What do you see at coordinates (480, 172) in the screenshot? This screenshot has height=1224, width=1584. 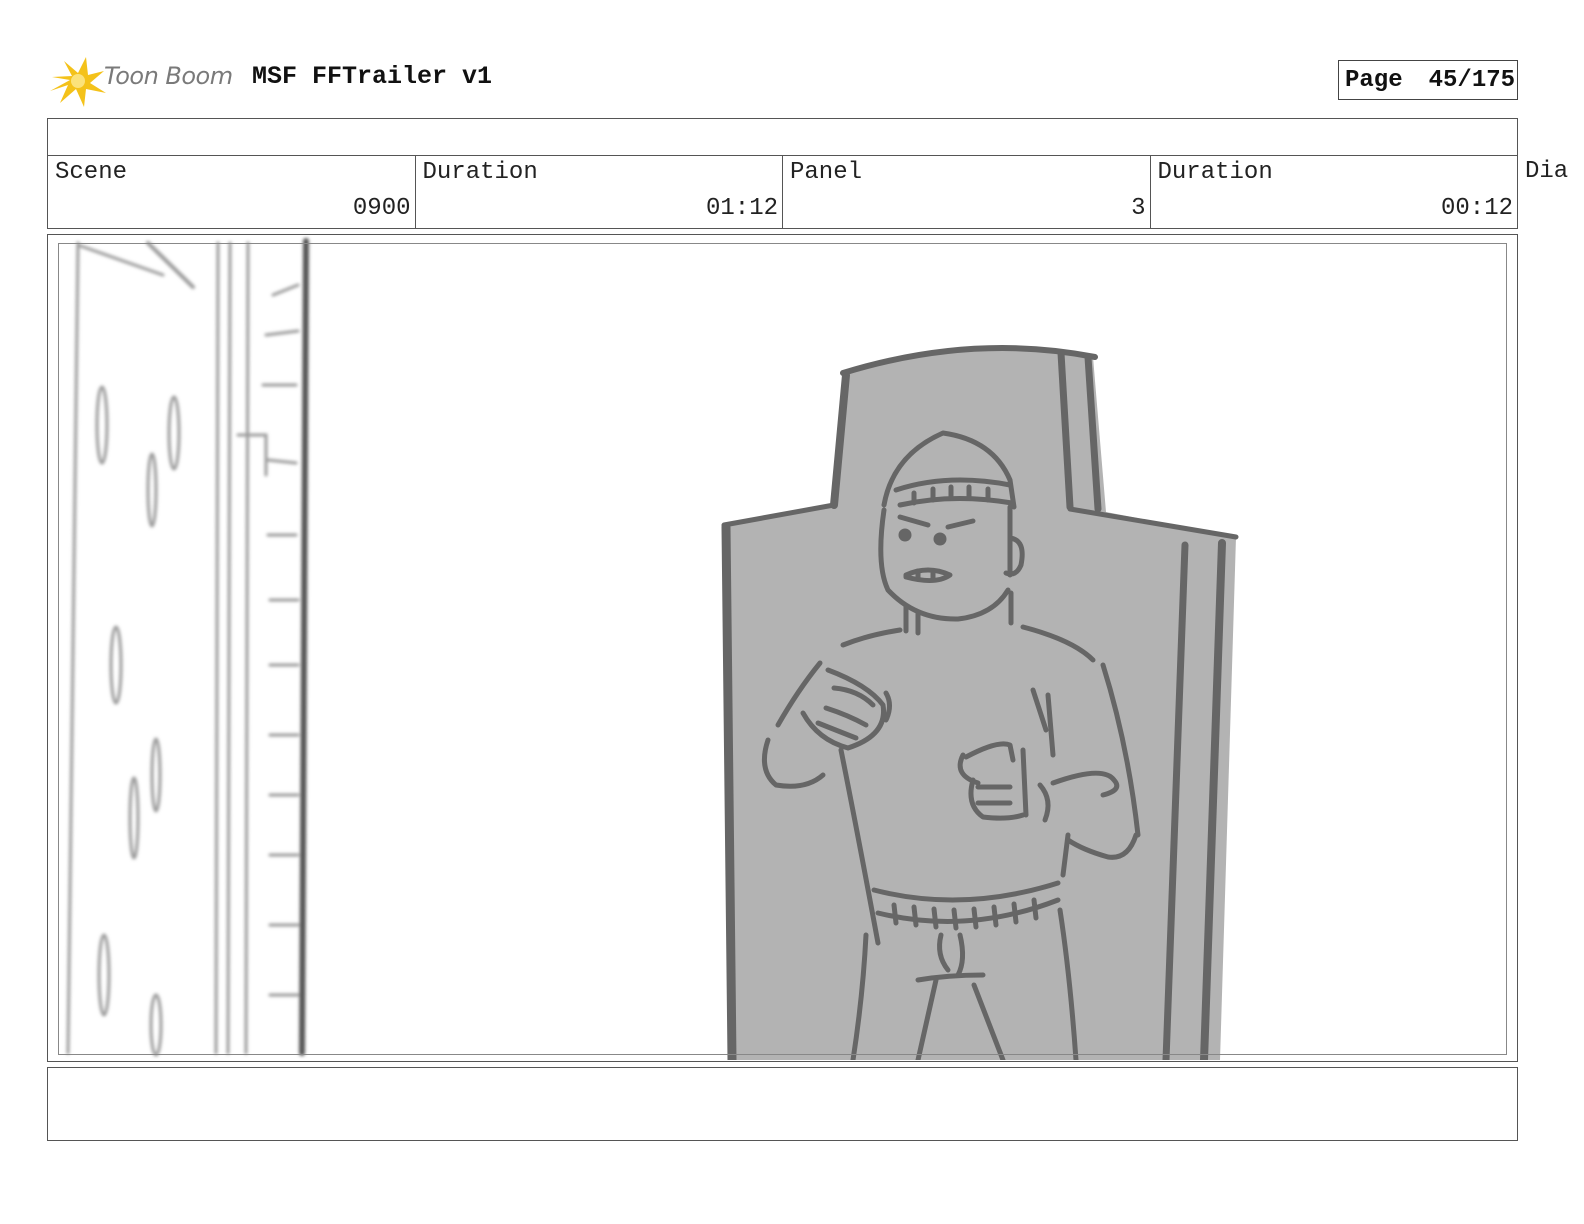 I see `scene-duration-label: Duration` at bounding box center [480, 172].